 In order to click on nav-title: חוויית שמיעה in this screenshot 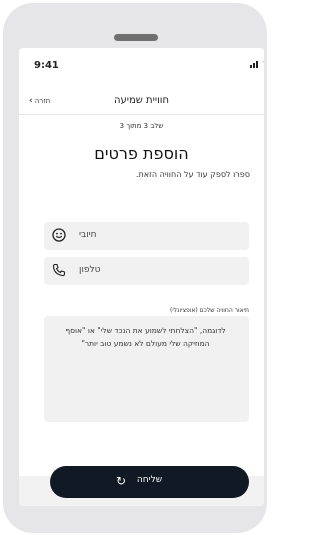, I will do `click(141, 100)`.